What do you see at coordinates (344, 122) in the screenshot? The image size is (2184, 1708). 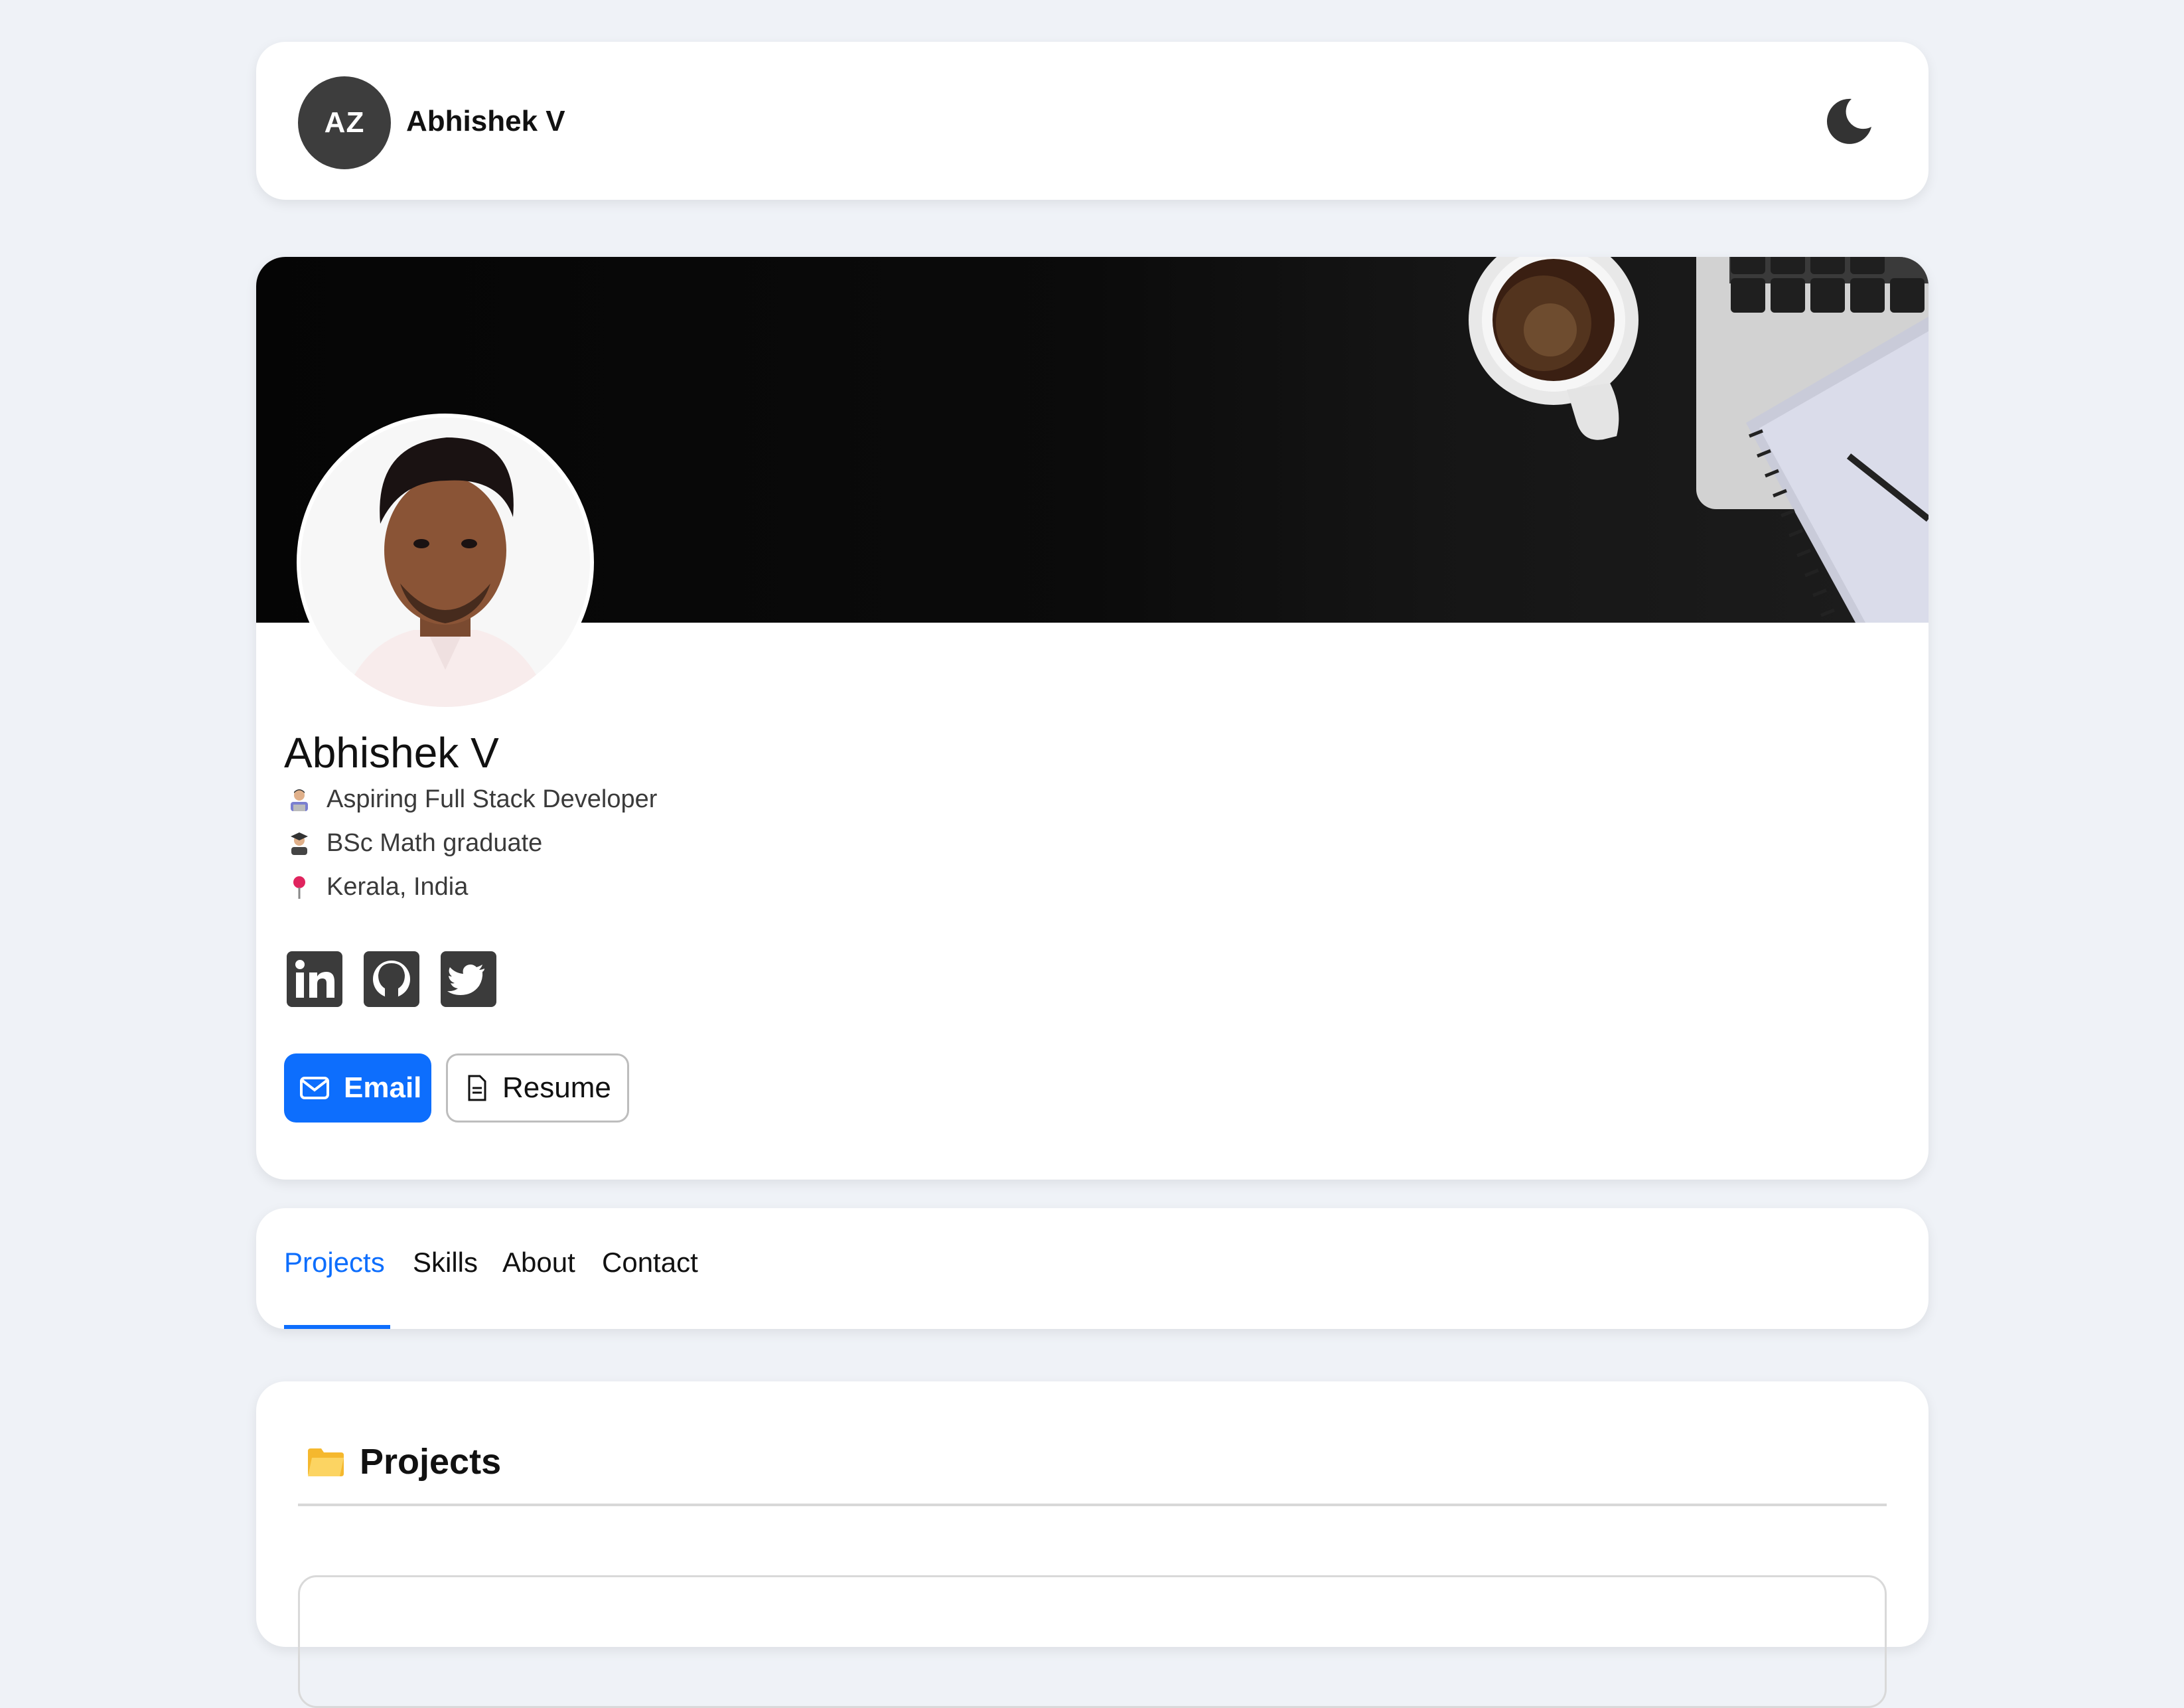 I see `avatar: AZ` at bounding box center [344, 122].